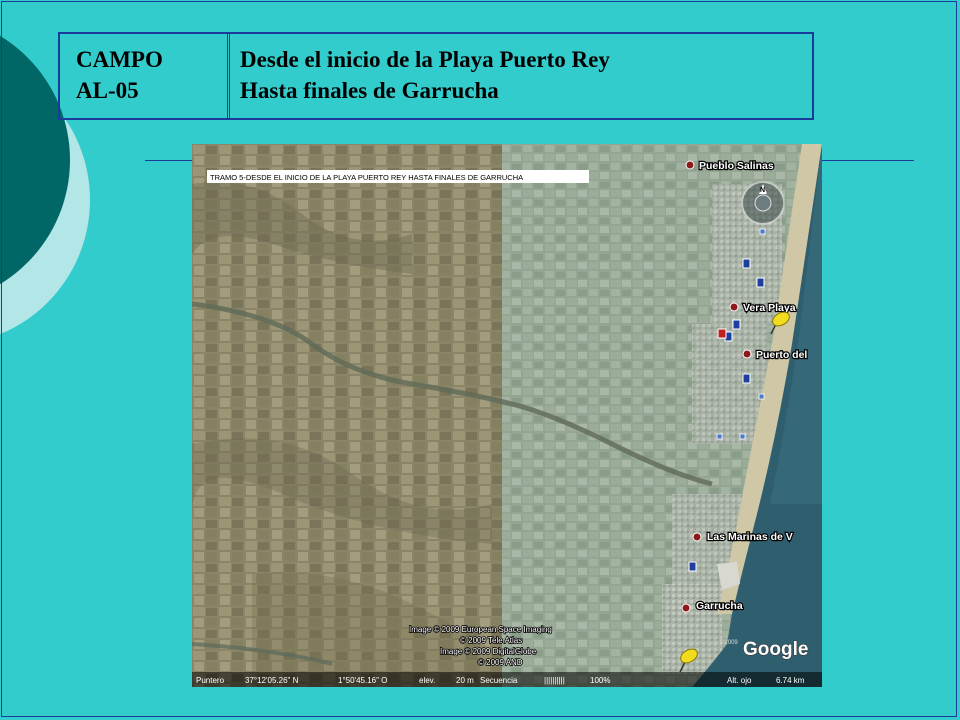  What do you see at coordinates (763, 203) in the screenshot?
I see `compass-icon: N` at bounding box center [763, 203].